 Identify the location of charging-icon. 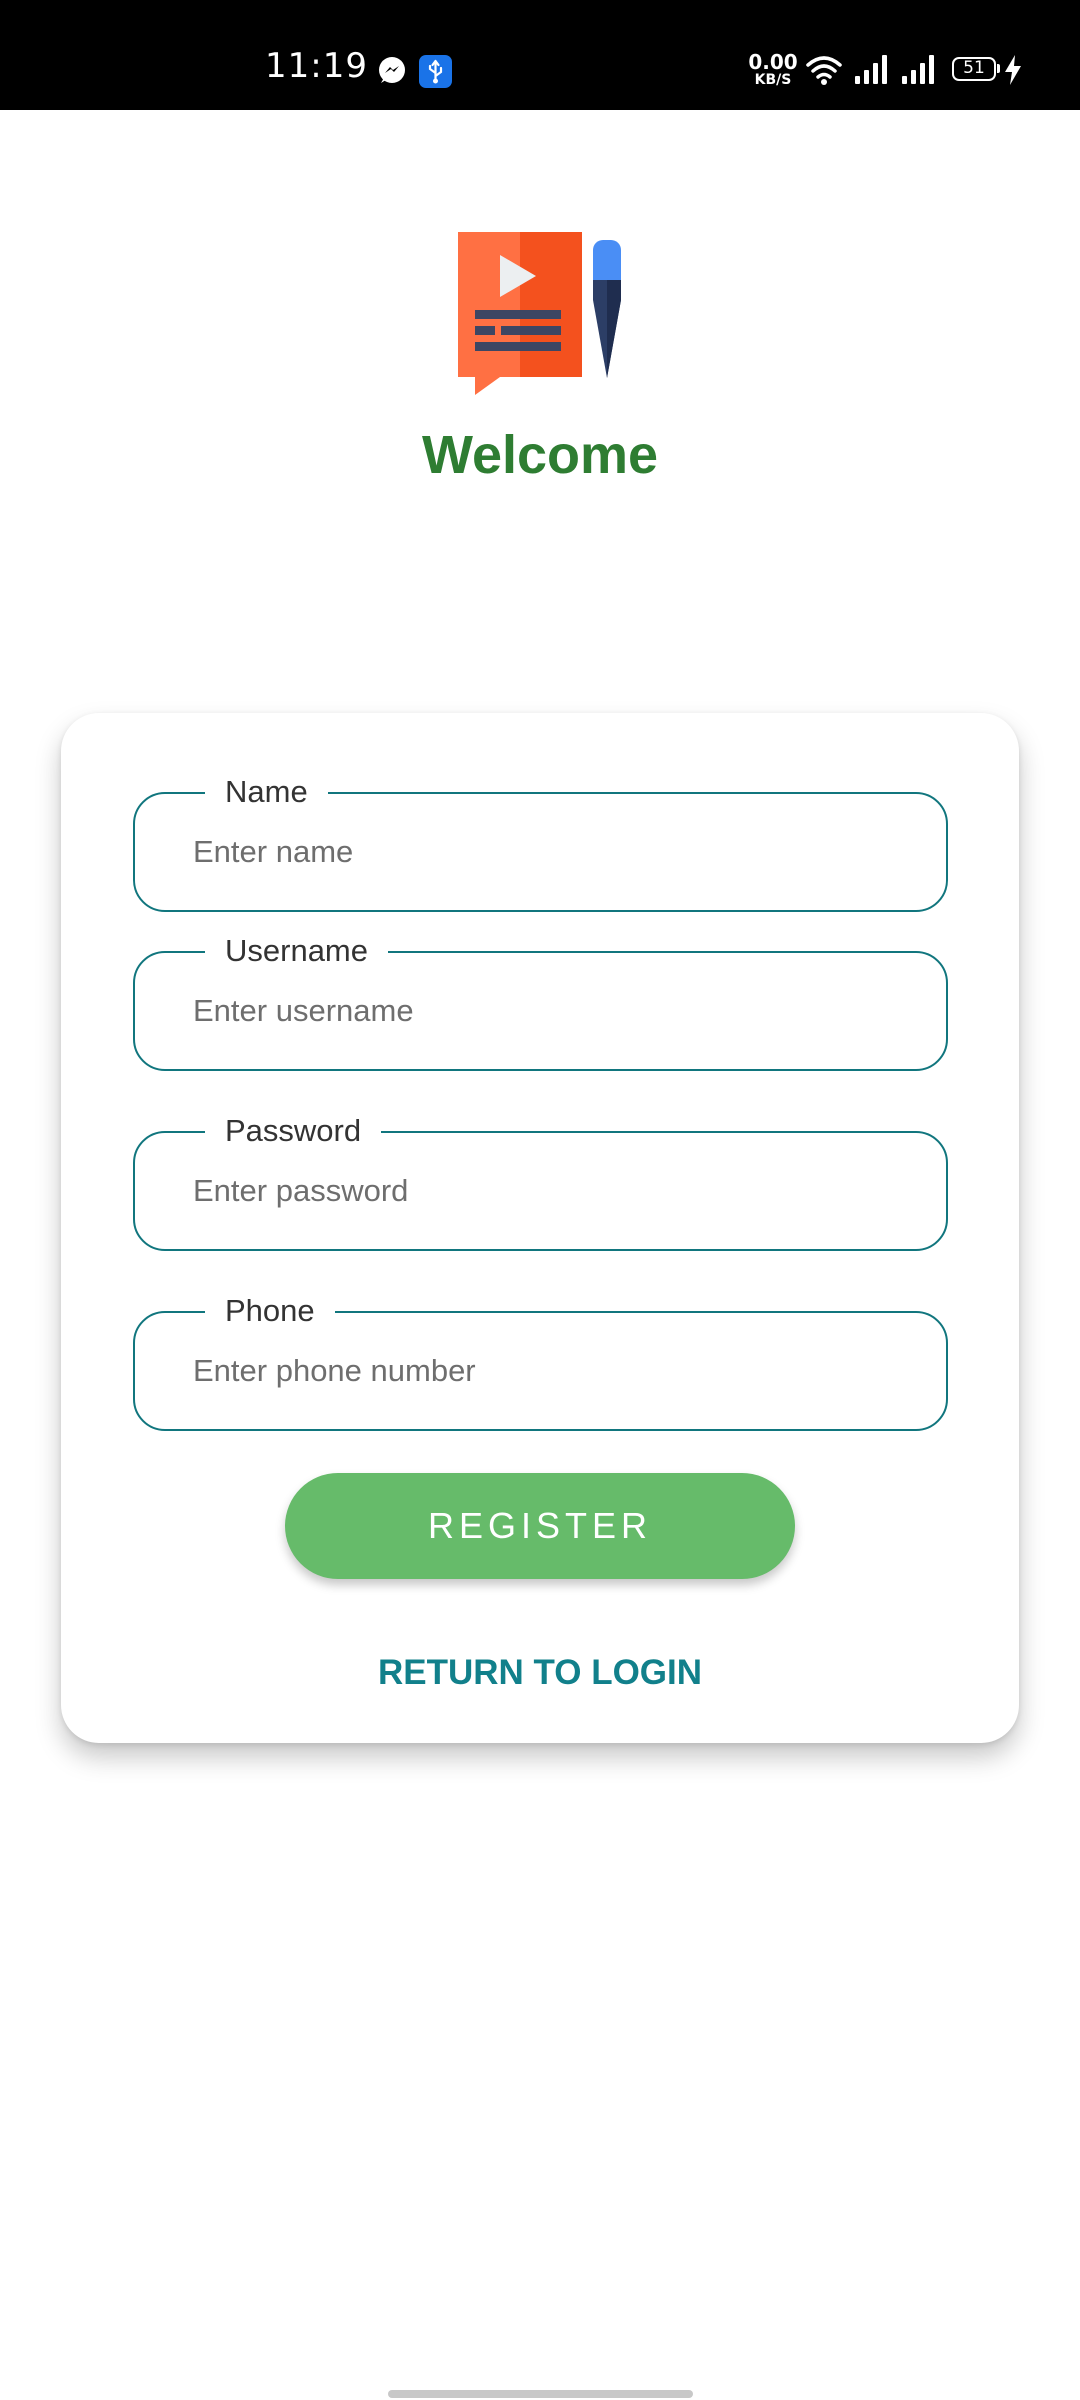
(1013, 70).